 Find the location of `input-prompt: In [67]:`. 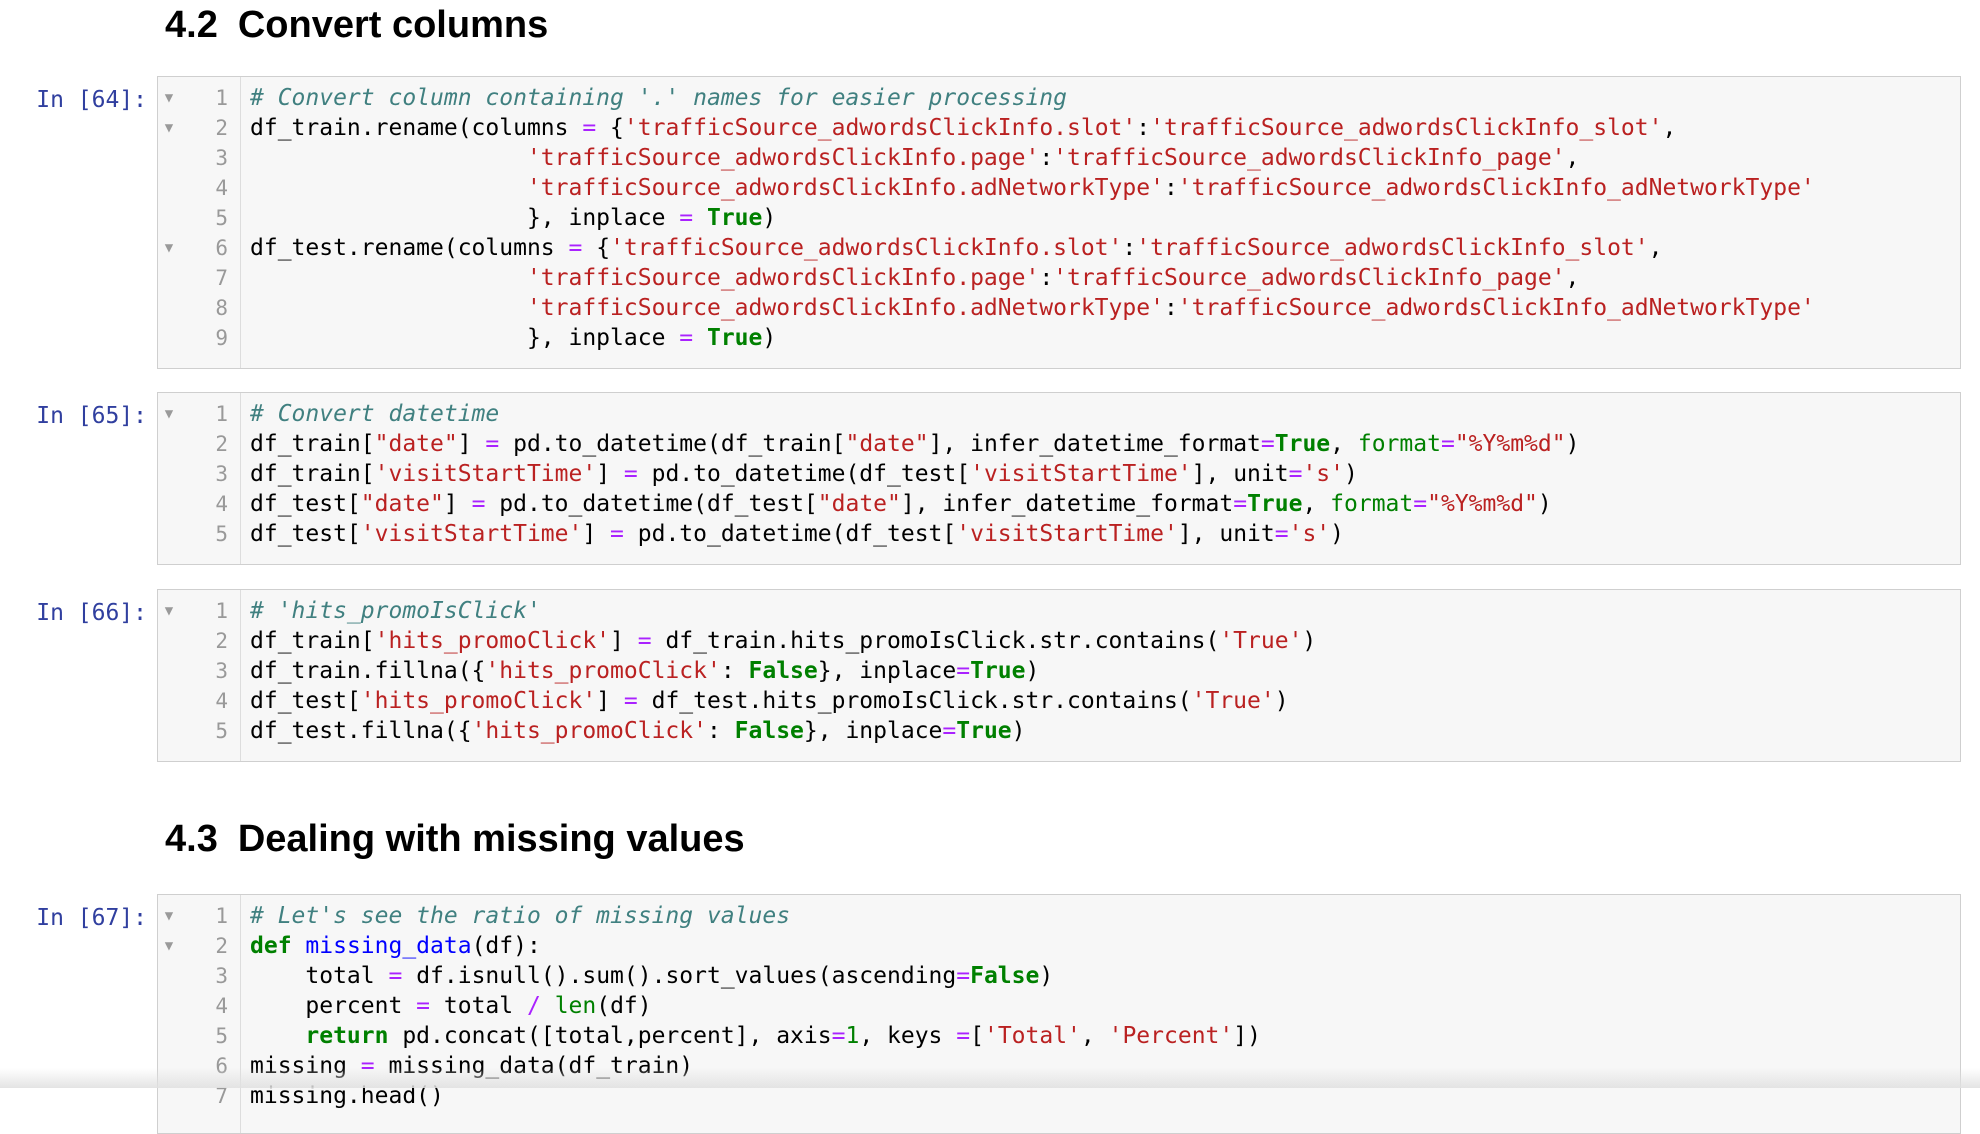

input-prompt: In [67]: is located at coordinates (91, 918).